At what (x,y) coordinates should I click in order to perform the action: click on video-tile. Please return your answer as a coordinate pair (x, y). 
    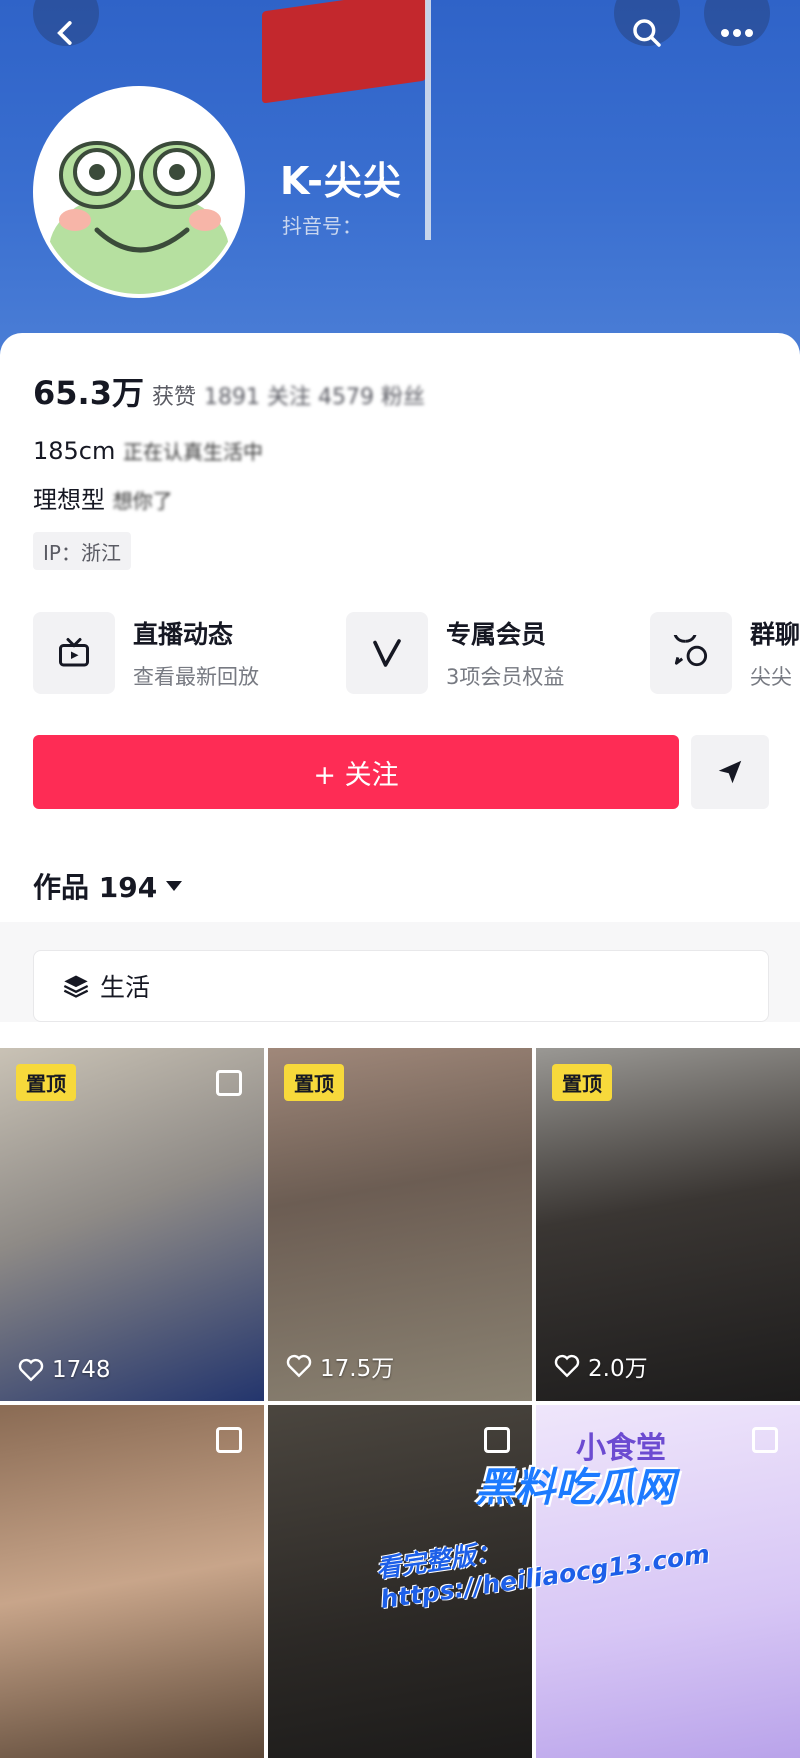
    Looking at the image, I should click on (132, 1581).